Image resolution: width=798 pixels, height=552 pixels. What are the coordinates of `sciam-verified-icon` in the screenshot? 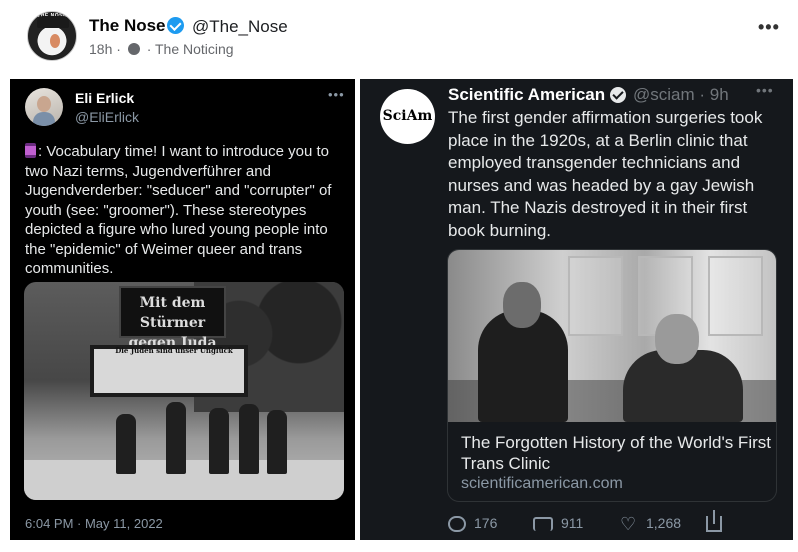 It's located at (618, 95).